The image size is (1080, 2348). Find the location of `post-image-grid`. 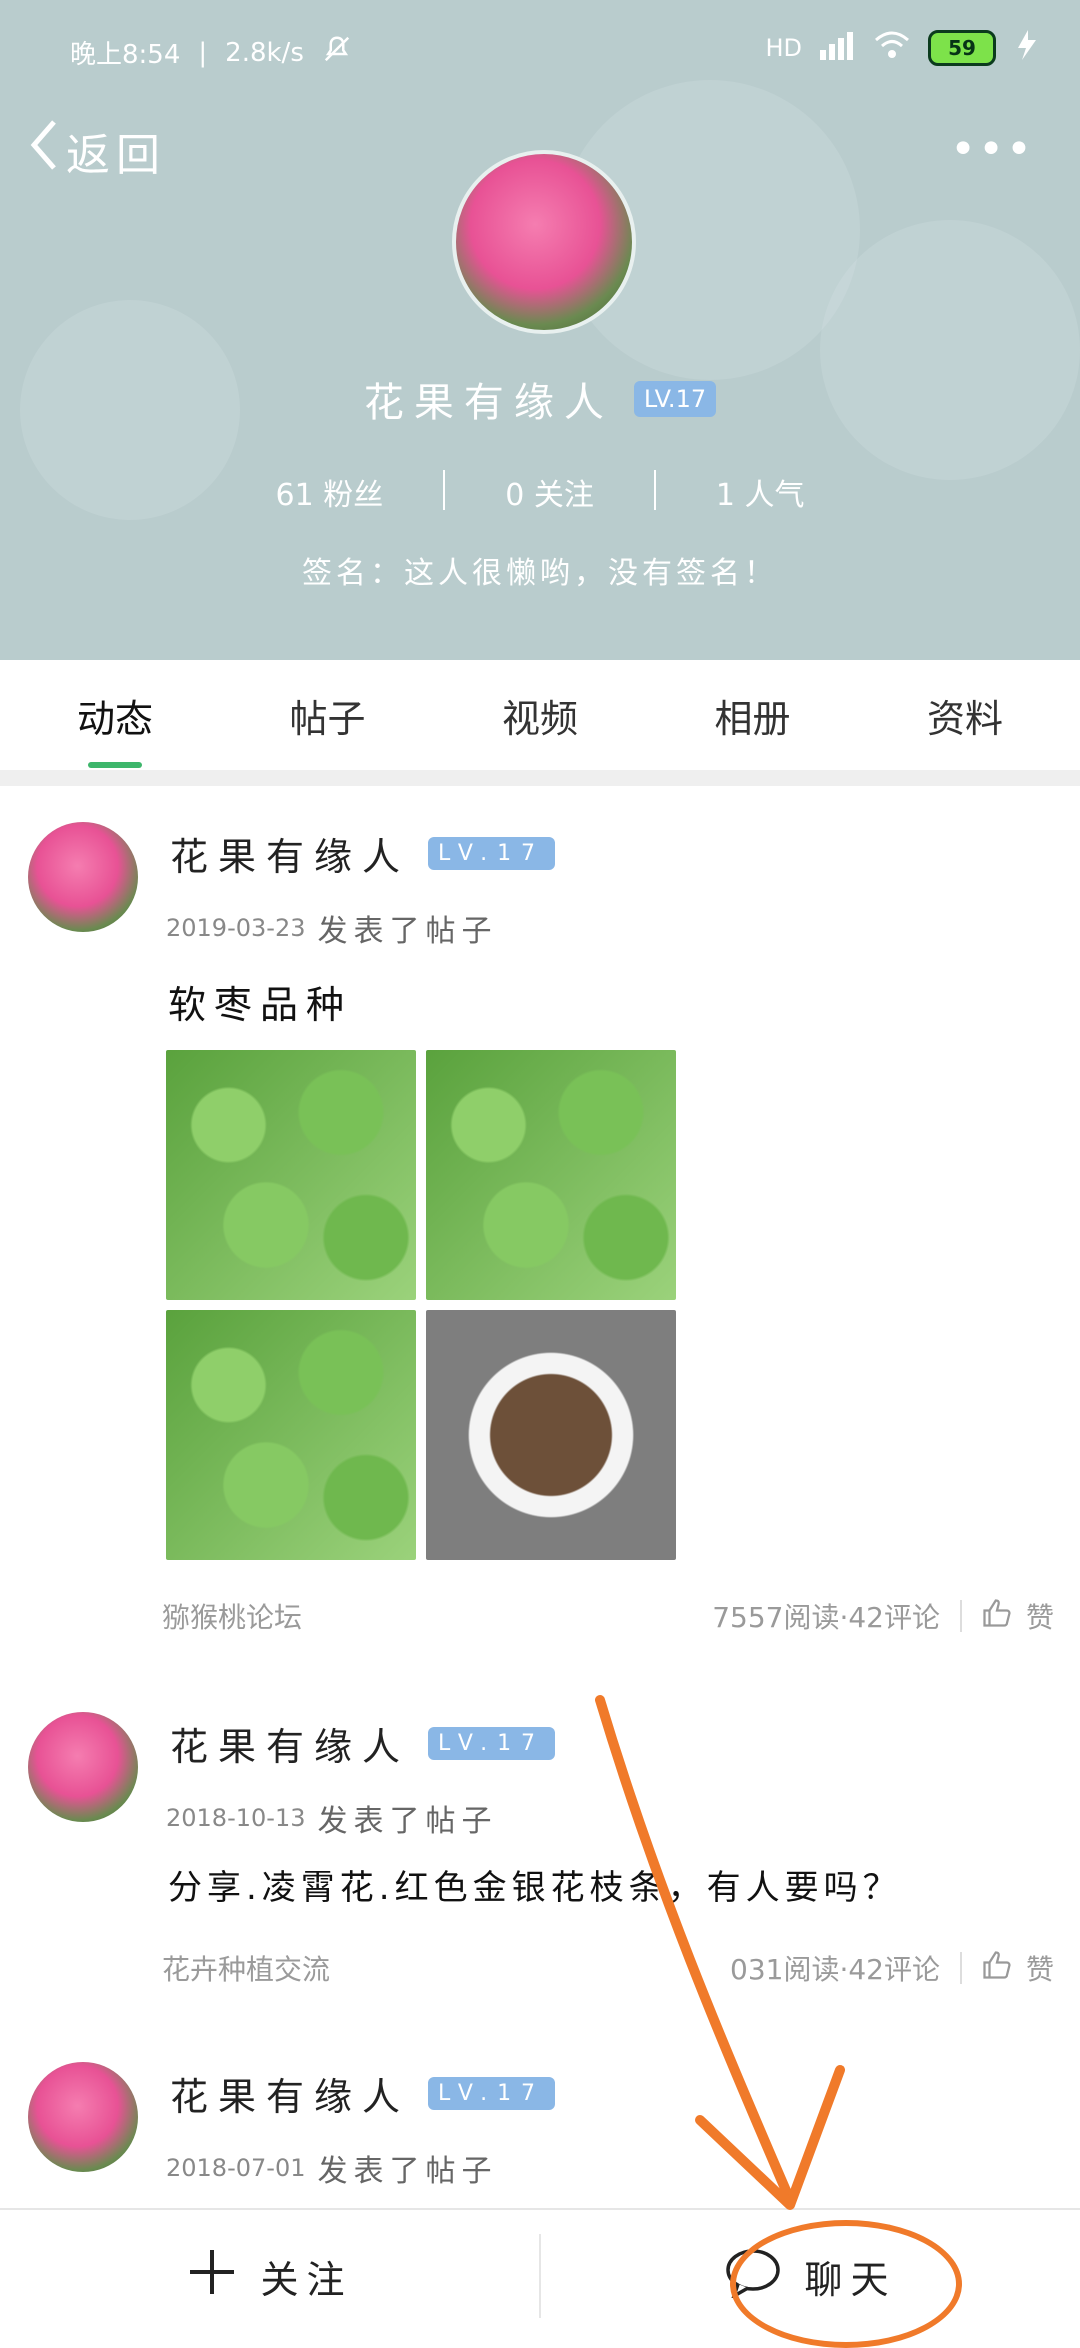

post-image-grid is located at coordinates (421, 1305).